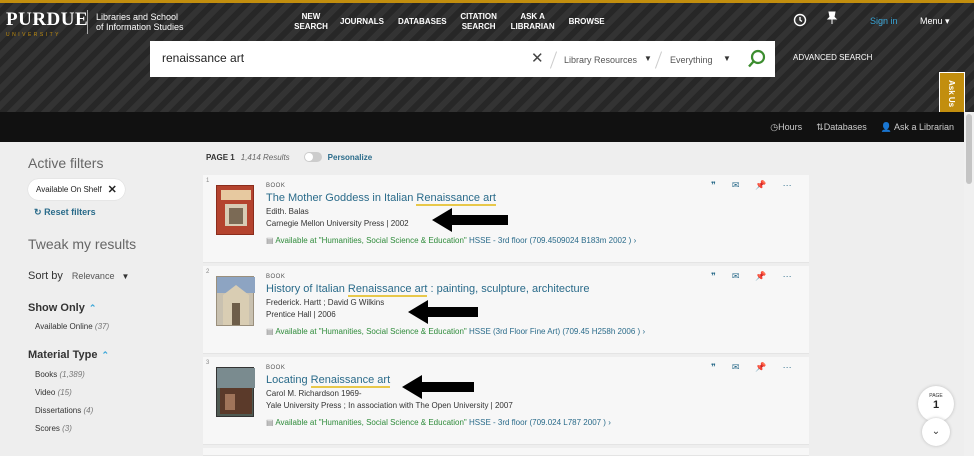  I want to click on menu-button: Menu ▾, so click(935, 21).